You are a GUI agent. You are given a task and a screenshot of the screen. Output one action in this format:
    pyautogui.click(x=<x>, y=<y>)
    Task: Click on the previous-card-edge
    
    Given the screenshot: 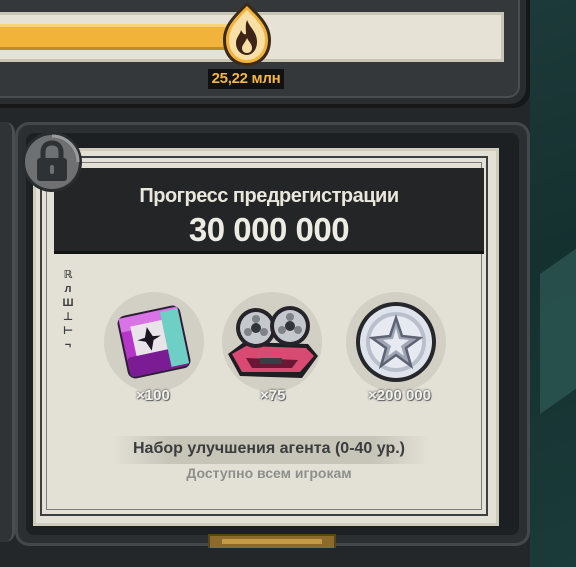 What is the action you would take?
    pyautogui.click(x=7, y=332)
    